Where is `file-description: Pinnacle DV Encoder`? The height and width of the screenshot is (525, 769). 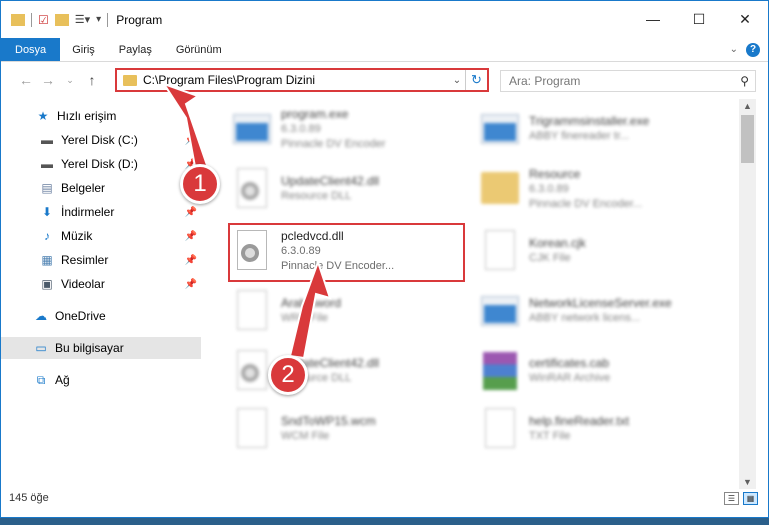 file-description: Pinnacle DV Encoder is located at coordinates (333, 143).